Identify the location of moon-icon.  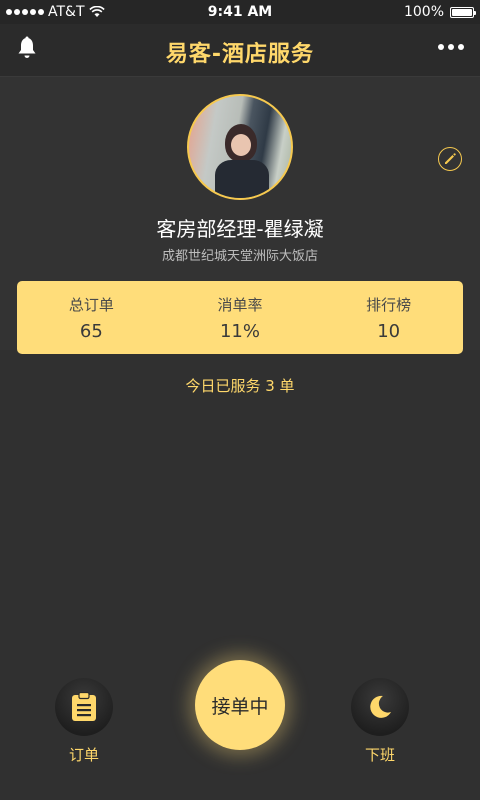
(380, 706).